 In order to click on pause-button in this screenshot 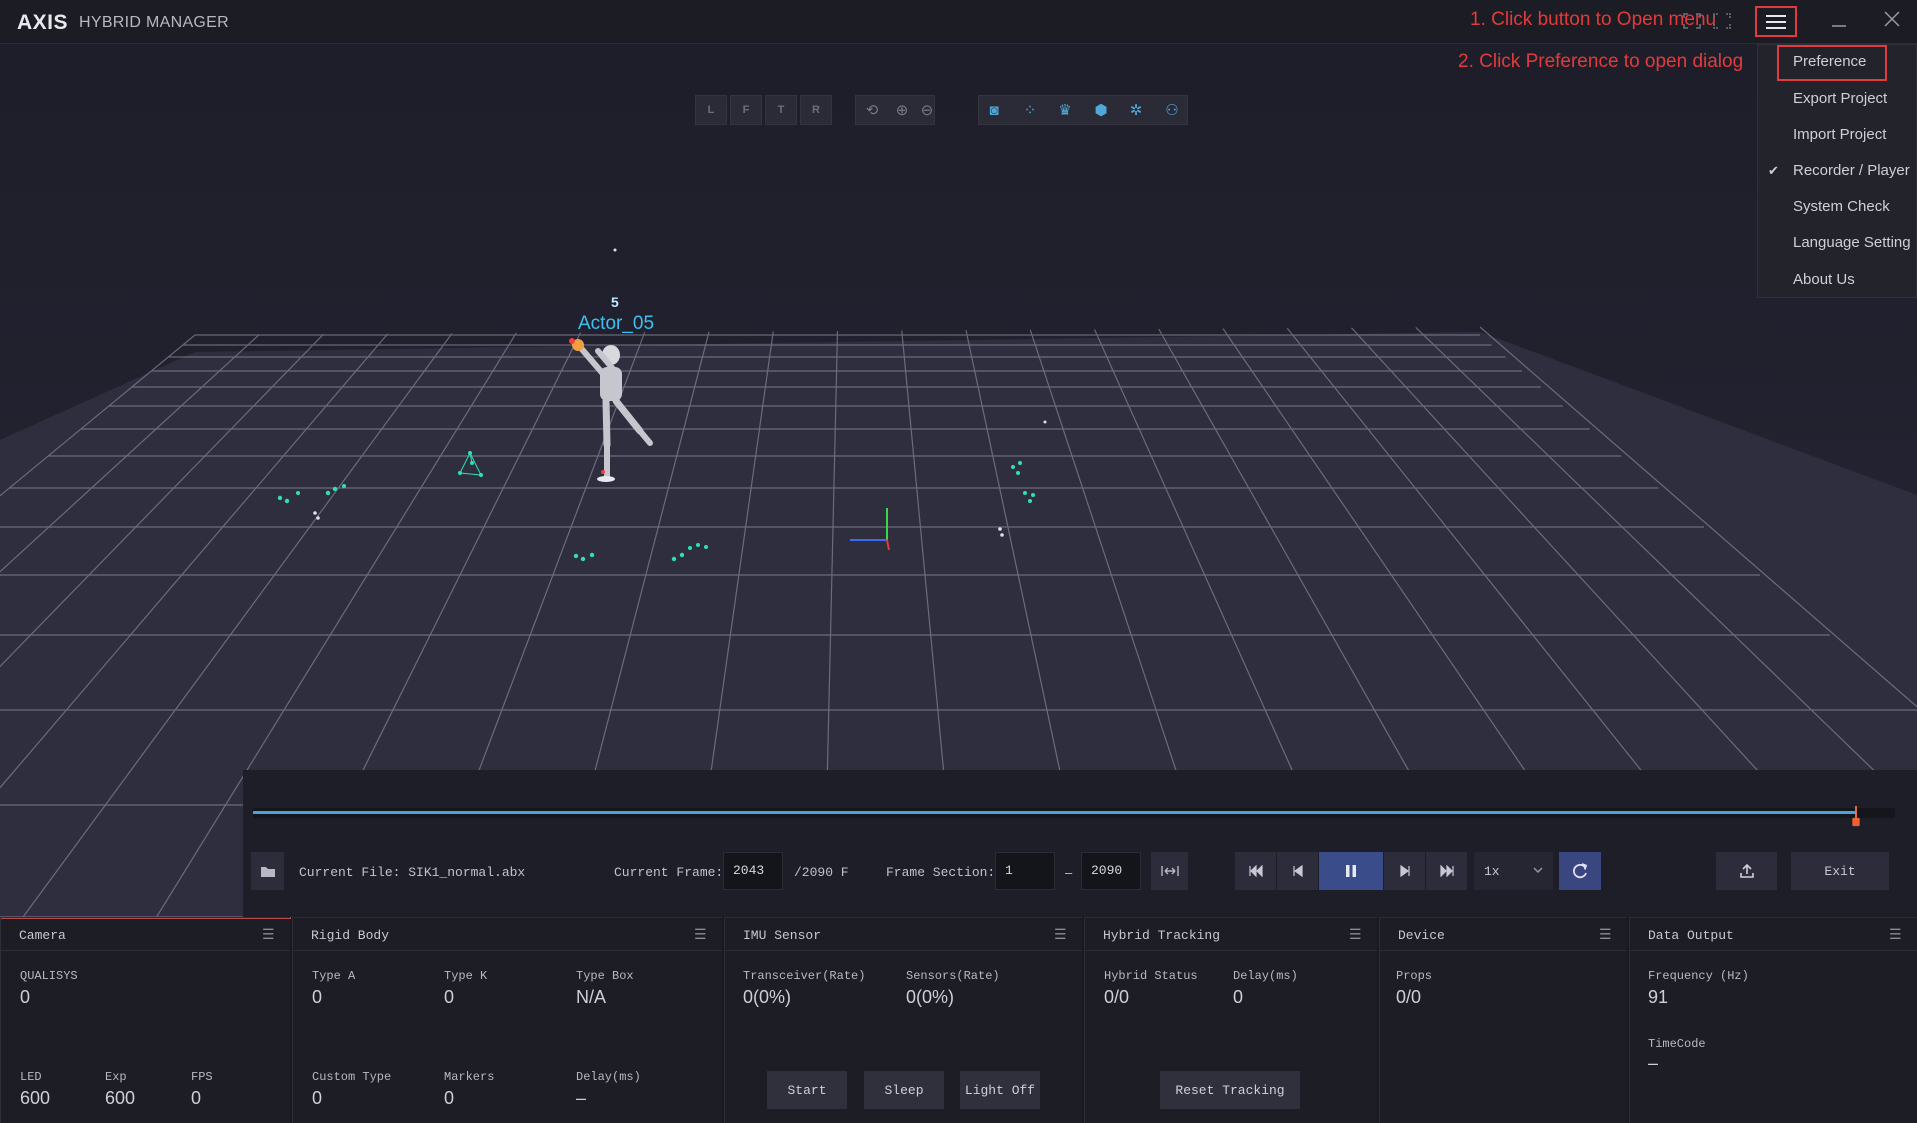, I will do `click(1351, 871)`.